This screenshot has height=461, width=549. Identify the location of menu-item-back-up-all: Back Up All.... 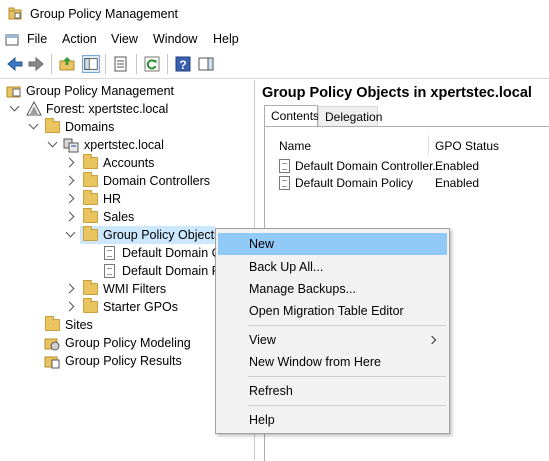
(332, 267).